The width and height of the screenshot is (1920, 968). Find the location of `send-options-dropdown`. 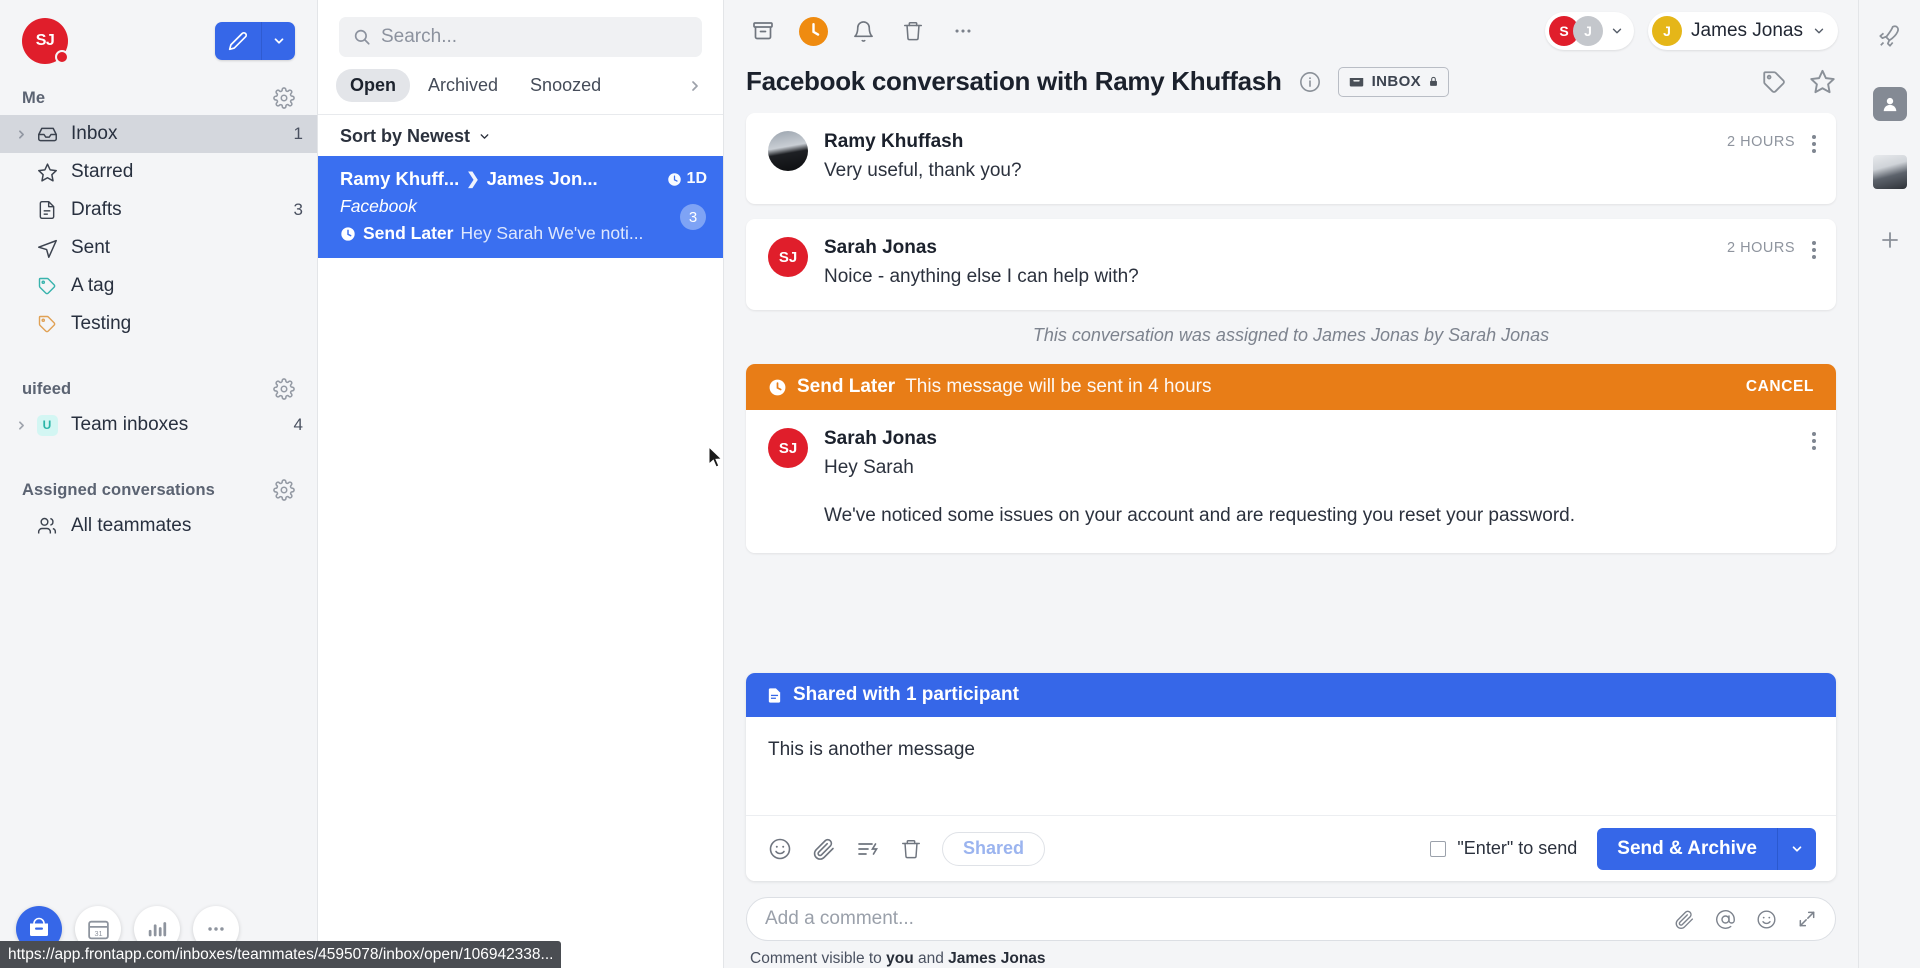

send-options-dropdown is located at coordinates (1797, 848).